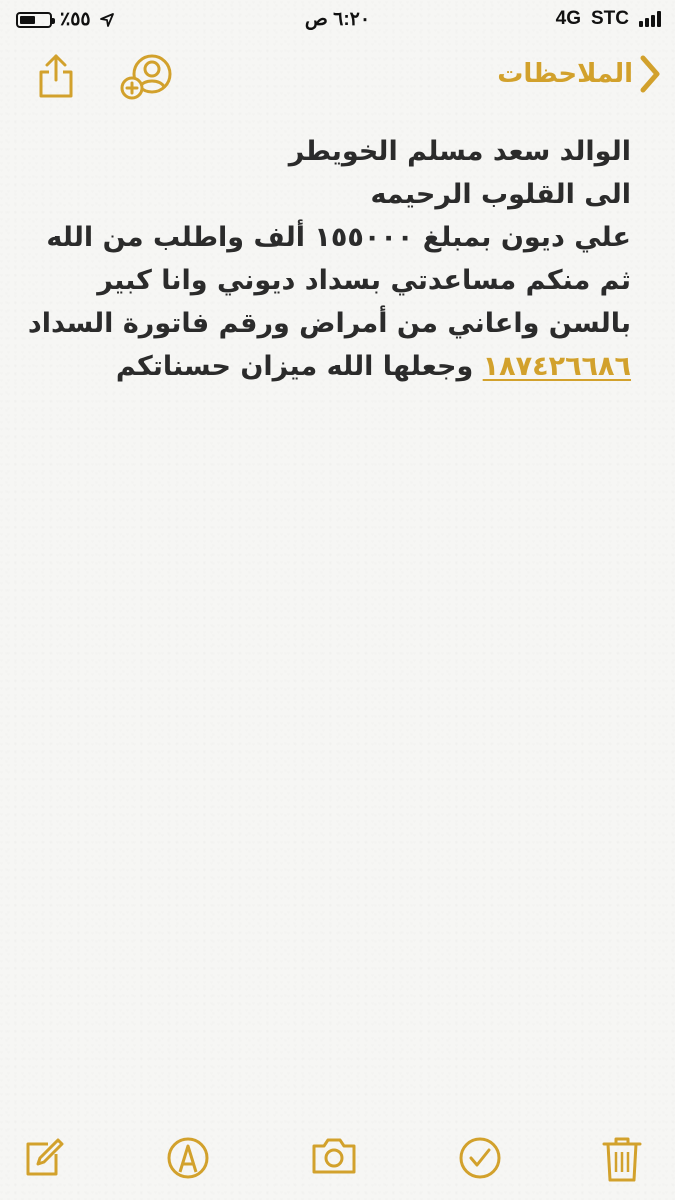 The width and height of the screenshot is (675, 1200). I want to click on back-label: الملاحظات, so click(565, 74).